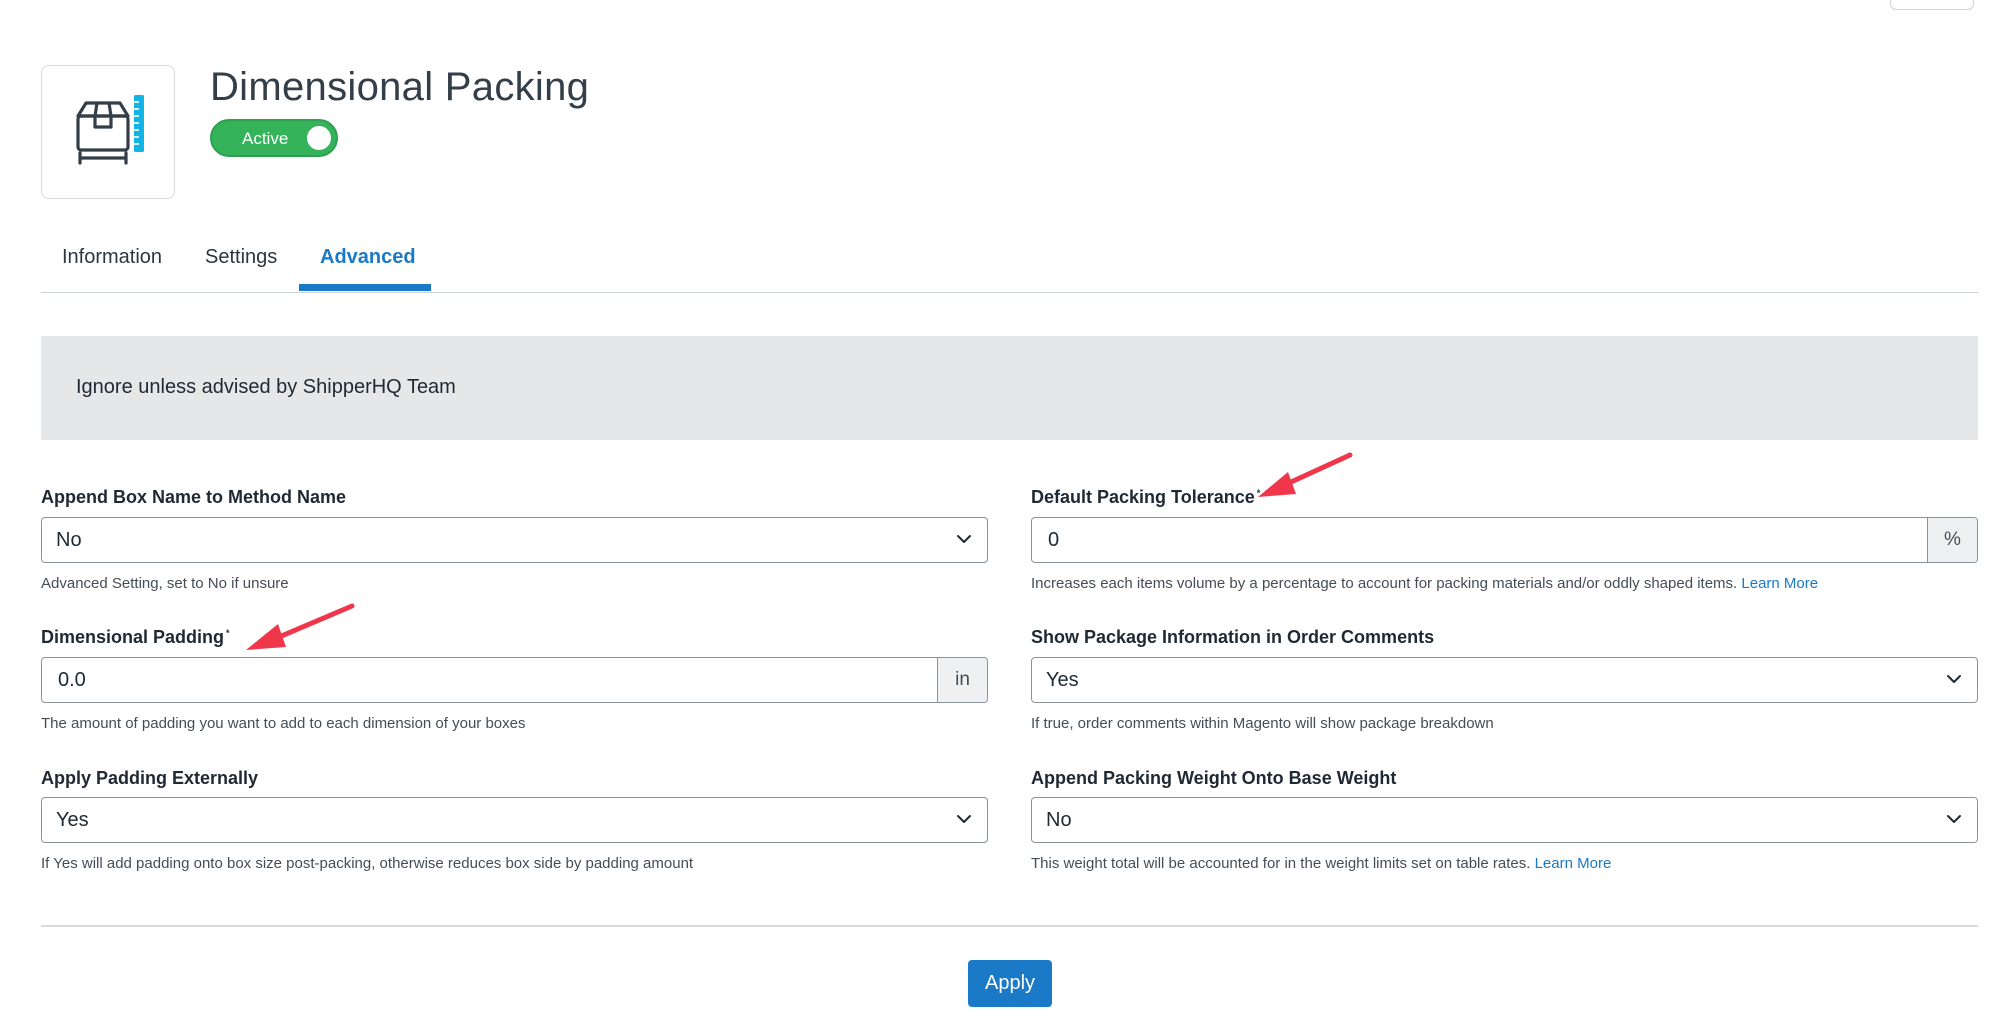  Describe the element at coordinates (1932, 5) in the screenshot. I see `top-right-button` at that location.